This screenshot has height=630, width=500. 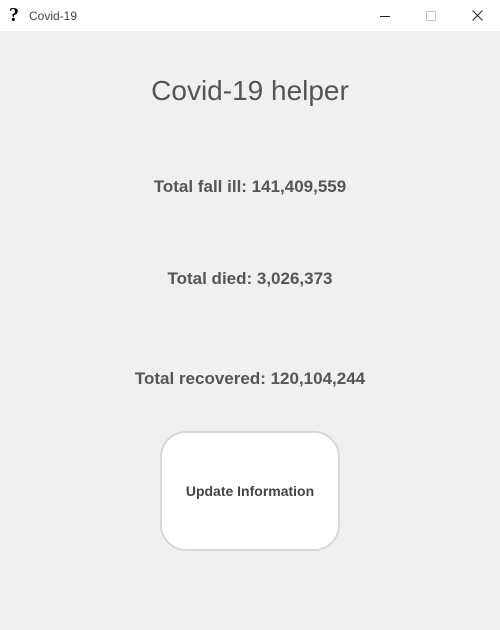 I want to click on minimize-button, so click(x=385, y=15).